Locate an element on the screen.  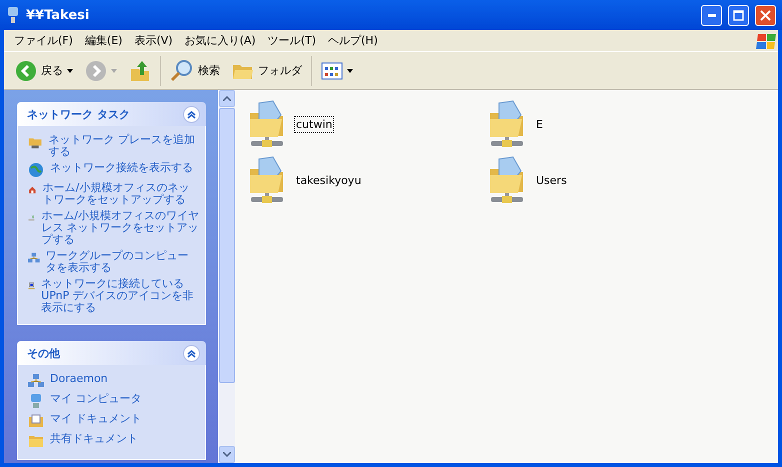
scroll-up-button is located at coordinates (227, 98).